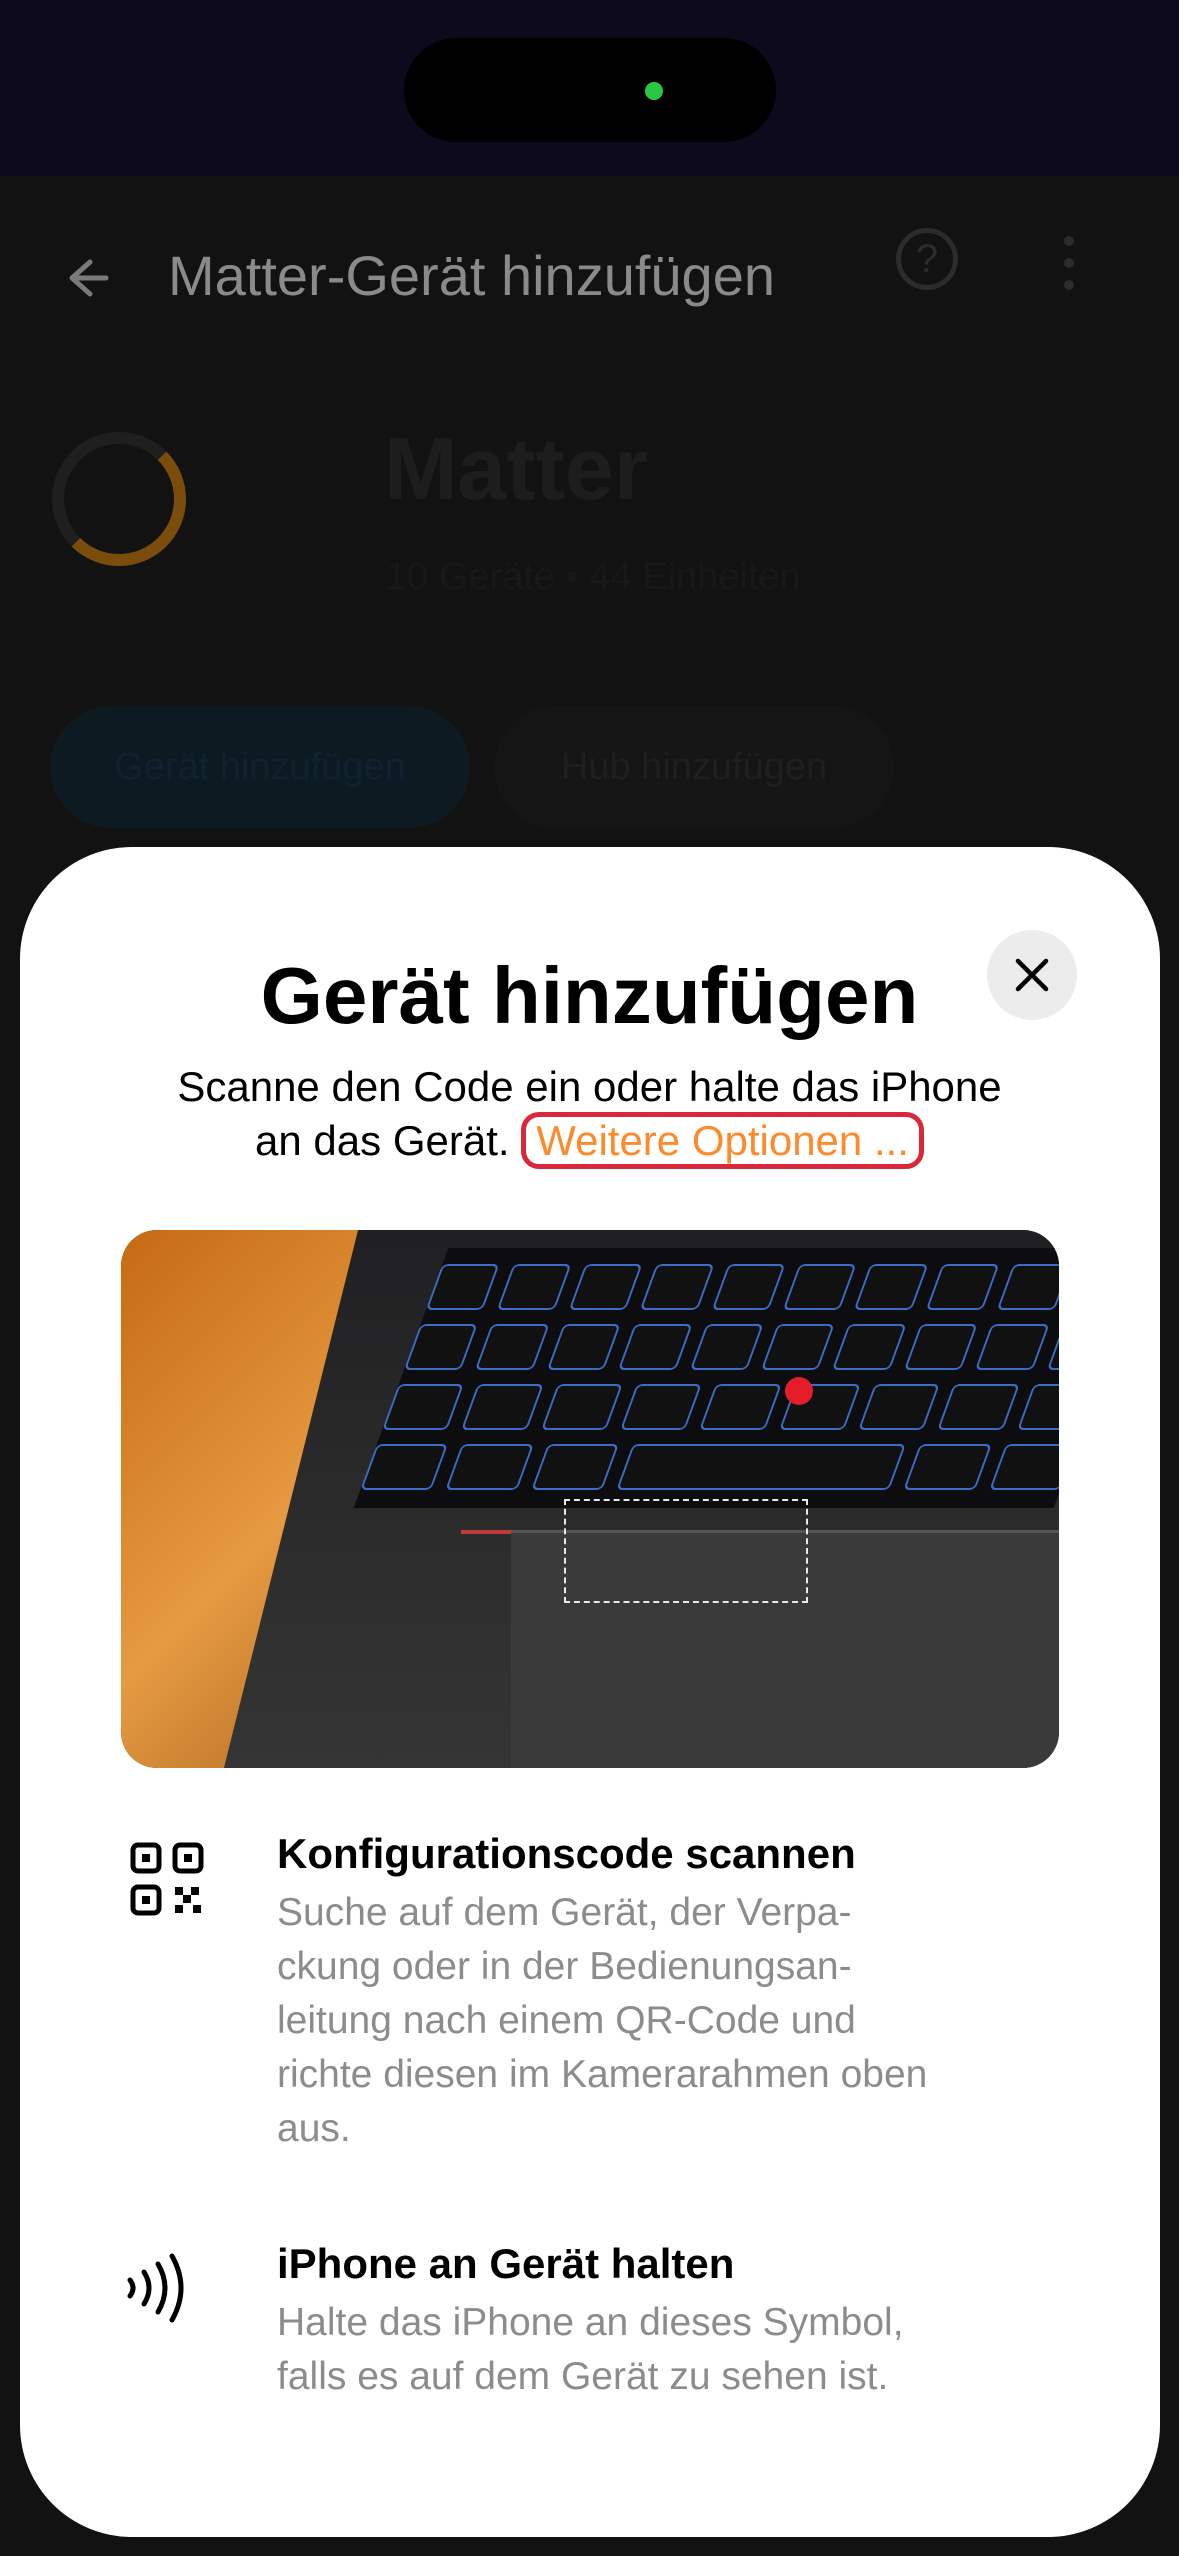 The width and height of the screenshot is (1179, 2556). What do you see at coordinates (382, 1140) in the screenshot?
I see `subtitle-line-2-text: an das Gerät.` at bounding box center [382, 1140].